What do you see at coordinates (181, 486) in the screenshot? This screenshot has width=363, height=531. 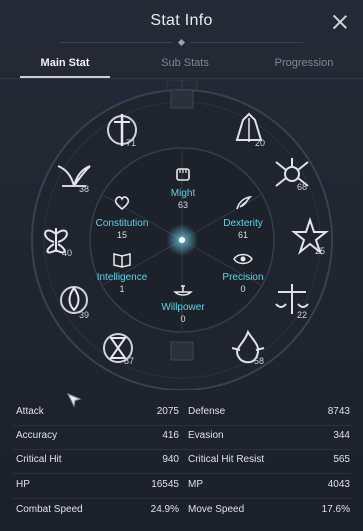 I see `table-row: HP 16545 MP 4043` at bounding box center [181, 486].